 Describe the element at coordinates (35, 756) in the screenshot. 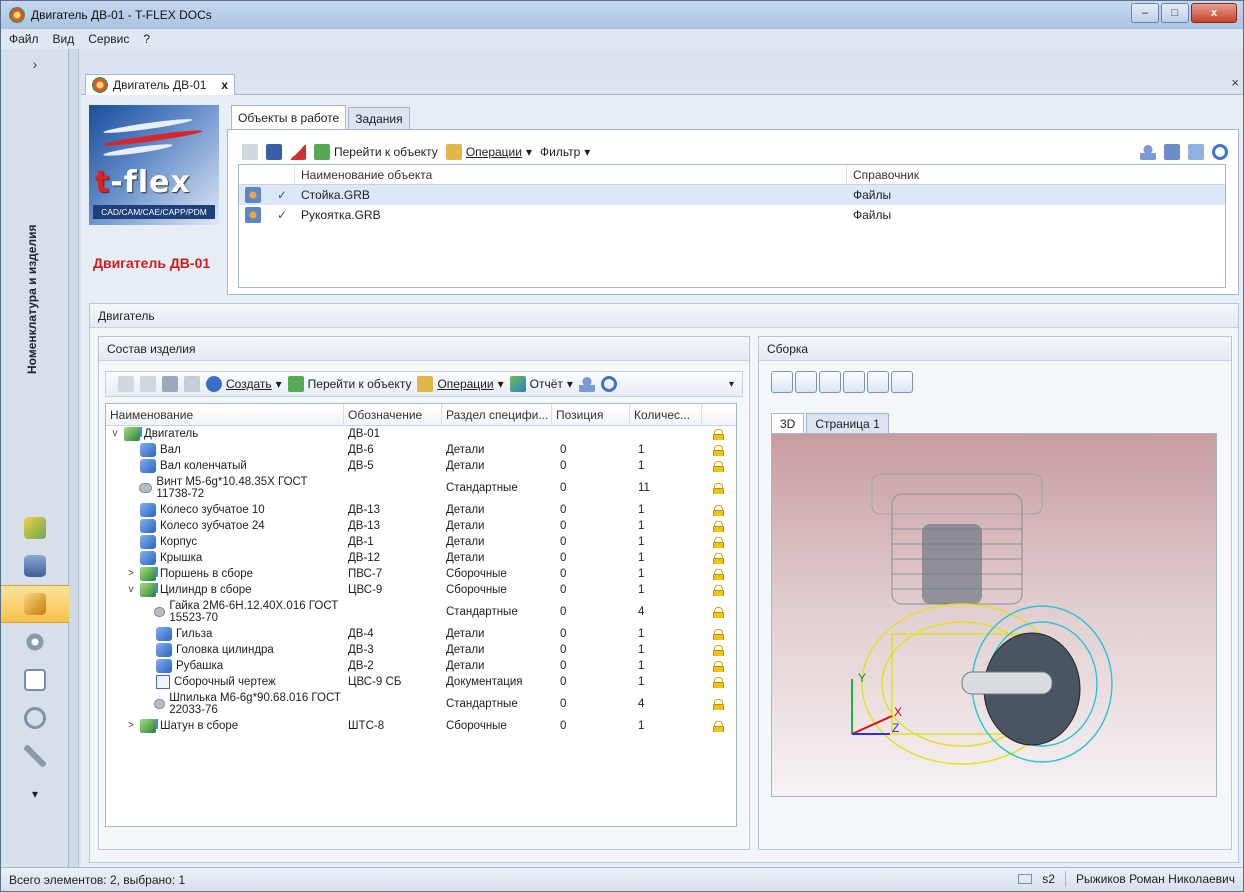

I see `sidebar-item-tools` at that location.